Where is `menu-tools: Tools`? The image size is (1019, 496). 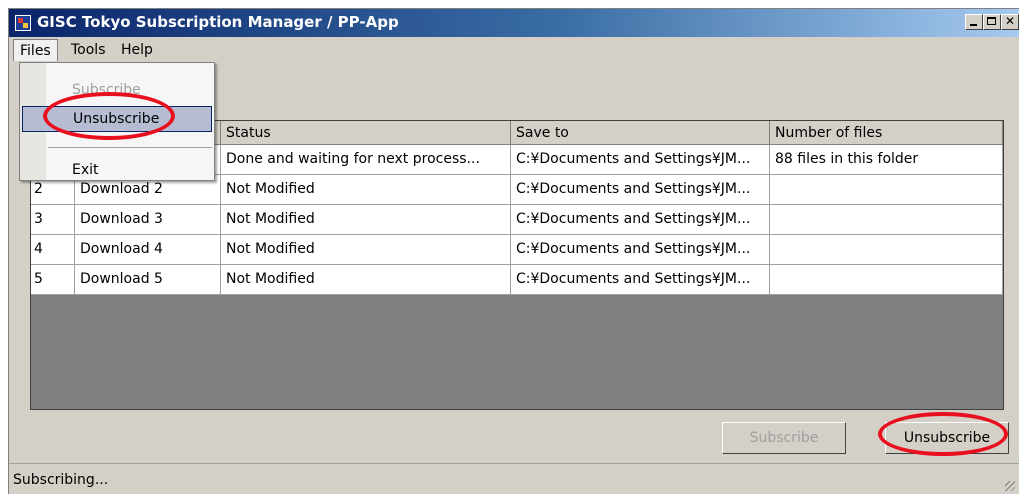
menu-tools: Tools is located at coordinates (88, 50).